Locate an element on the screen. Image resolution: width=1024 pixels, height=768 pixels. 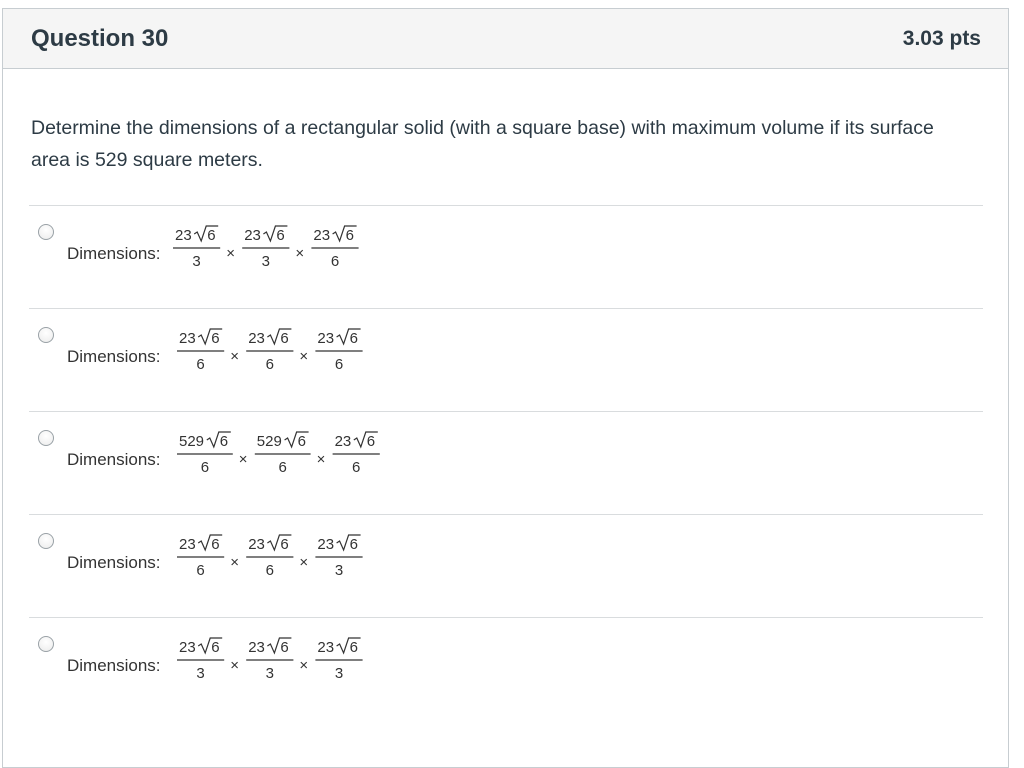
answer-formula: 529 66 ×529 66 ×23 66 is located at coordinates (278, 453).